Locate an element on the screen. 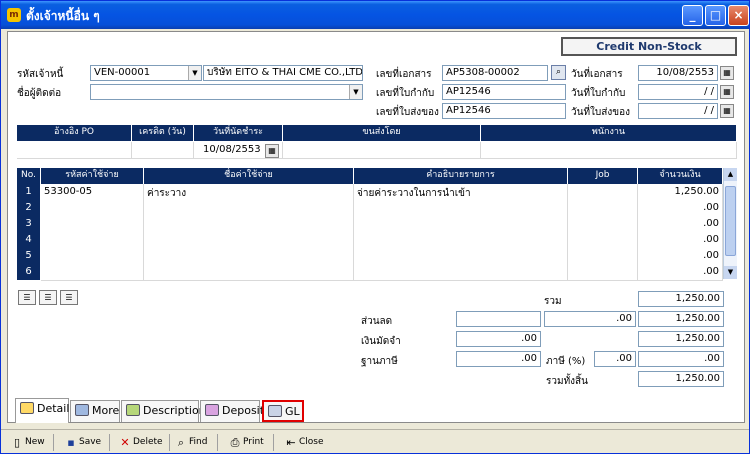 Image resolution: width=750 pixels, height=454 pixels. delivery-date-field: / / is located at coordinates (678, 111).